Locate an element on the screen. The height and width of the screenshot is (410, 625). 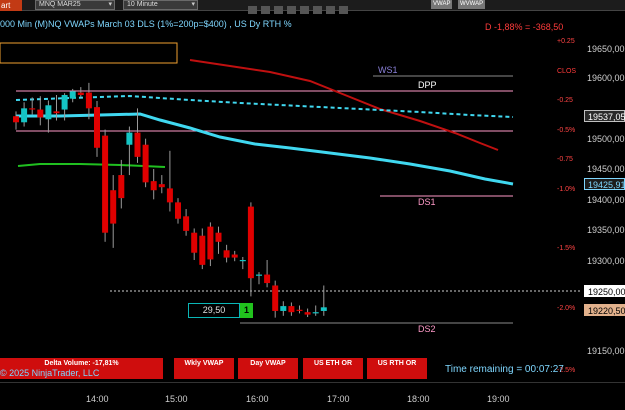
dpp-label: DPP is located at coordinates (427, 85).